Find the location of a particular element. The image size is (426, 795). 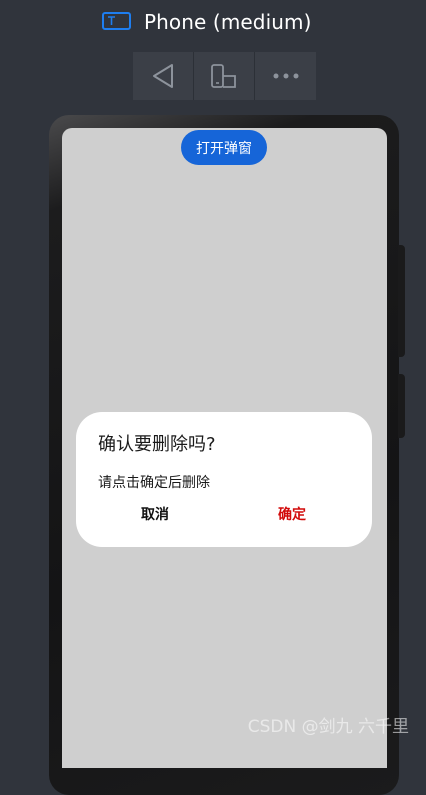

cancel-button: 取消 is located at coordinates (155, 514).